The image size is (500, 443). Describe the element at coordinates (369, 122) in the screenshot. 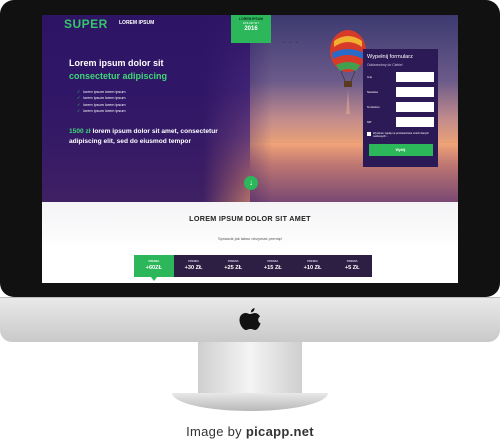

I see `nip-label: NIP` at that location.